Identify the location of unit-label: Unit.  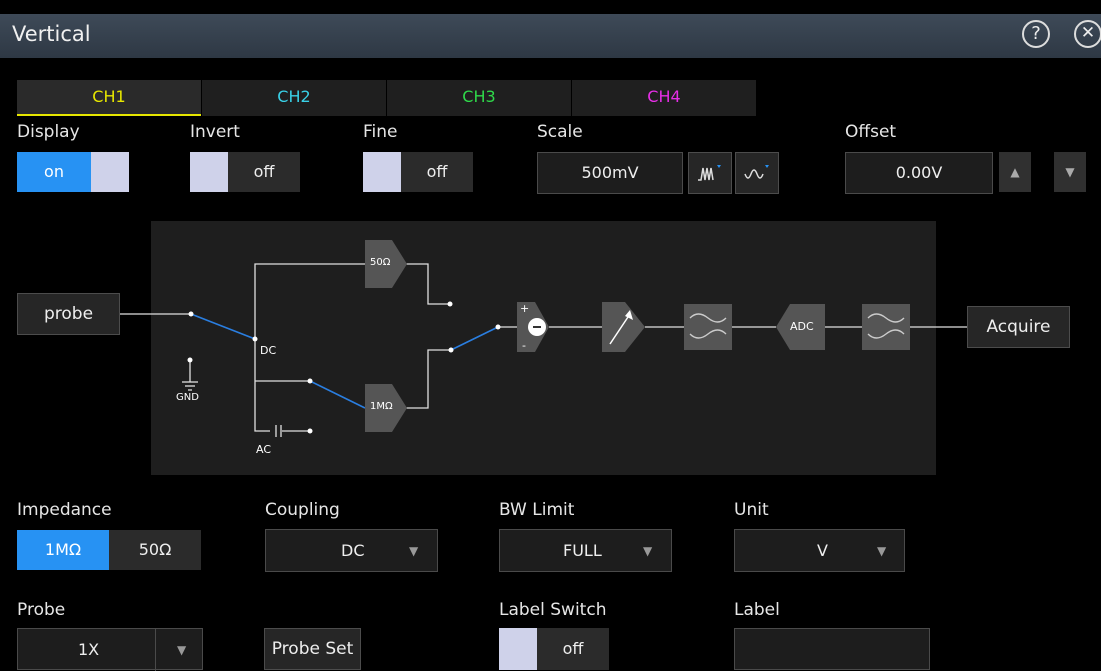
(751, 510).